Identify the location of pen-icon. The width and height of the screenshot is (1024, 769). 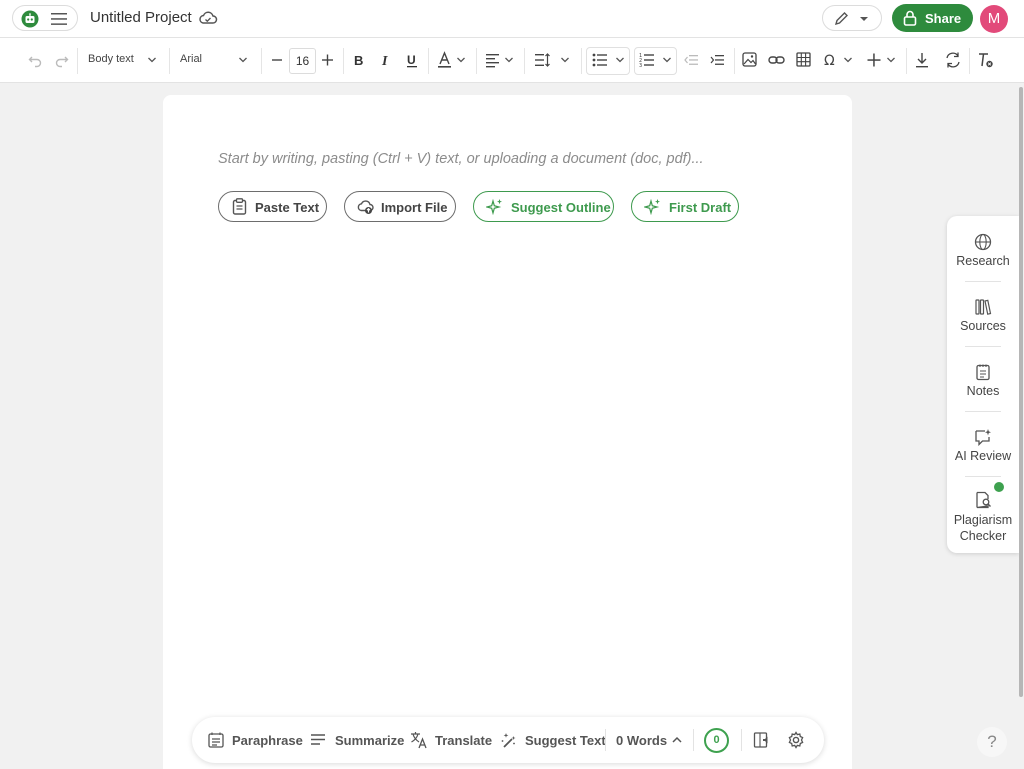
(841, 19).